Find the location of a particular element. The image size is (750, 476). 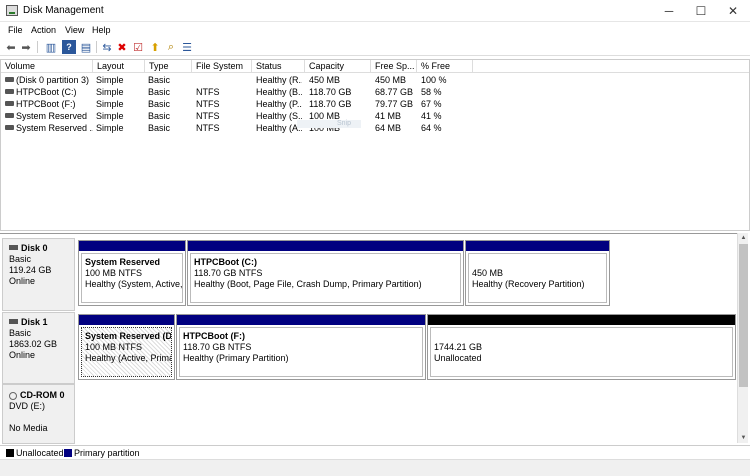

menu-help: Help is located at coordinates (101, 30).